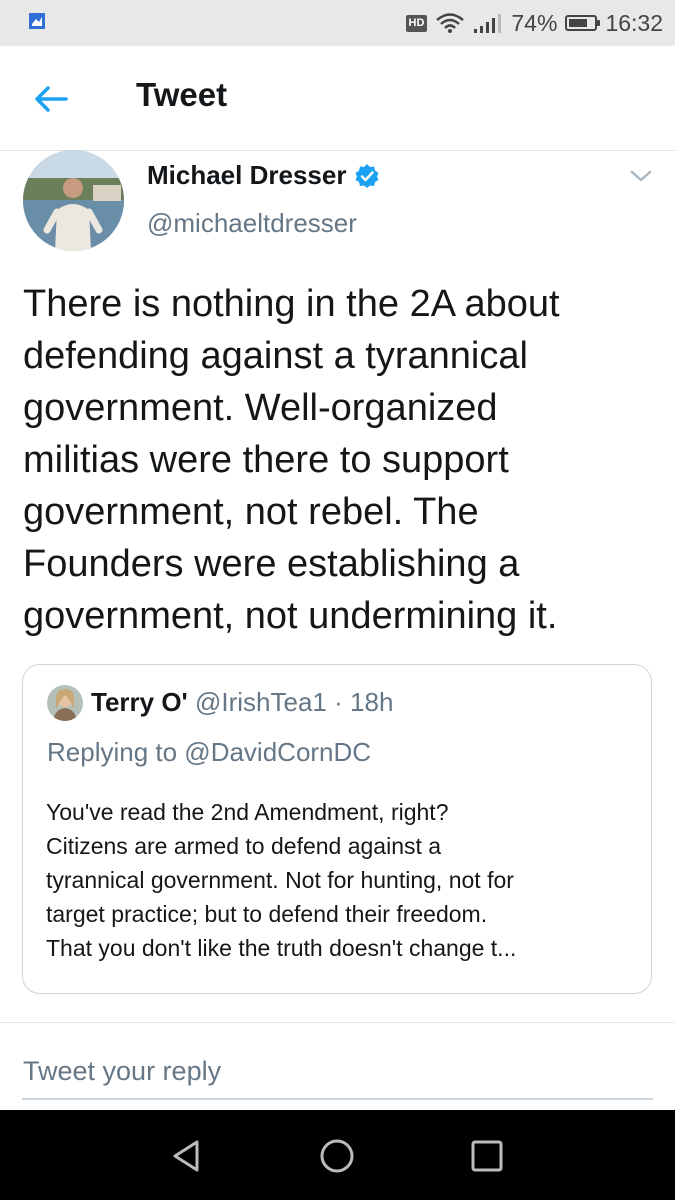 The height and width of the screenshot is (1200, 675). I want to click on nav-back-icon, so click(186, 1156).